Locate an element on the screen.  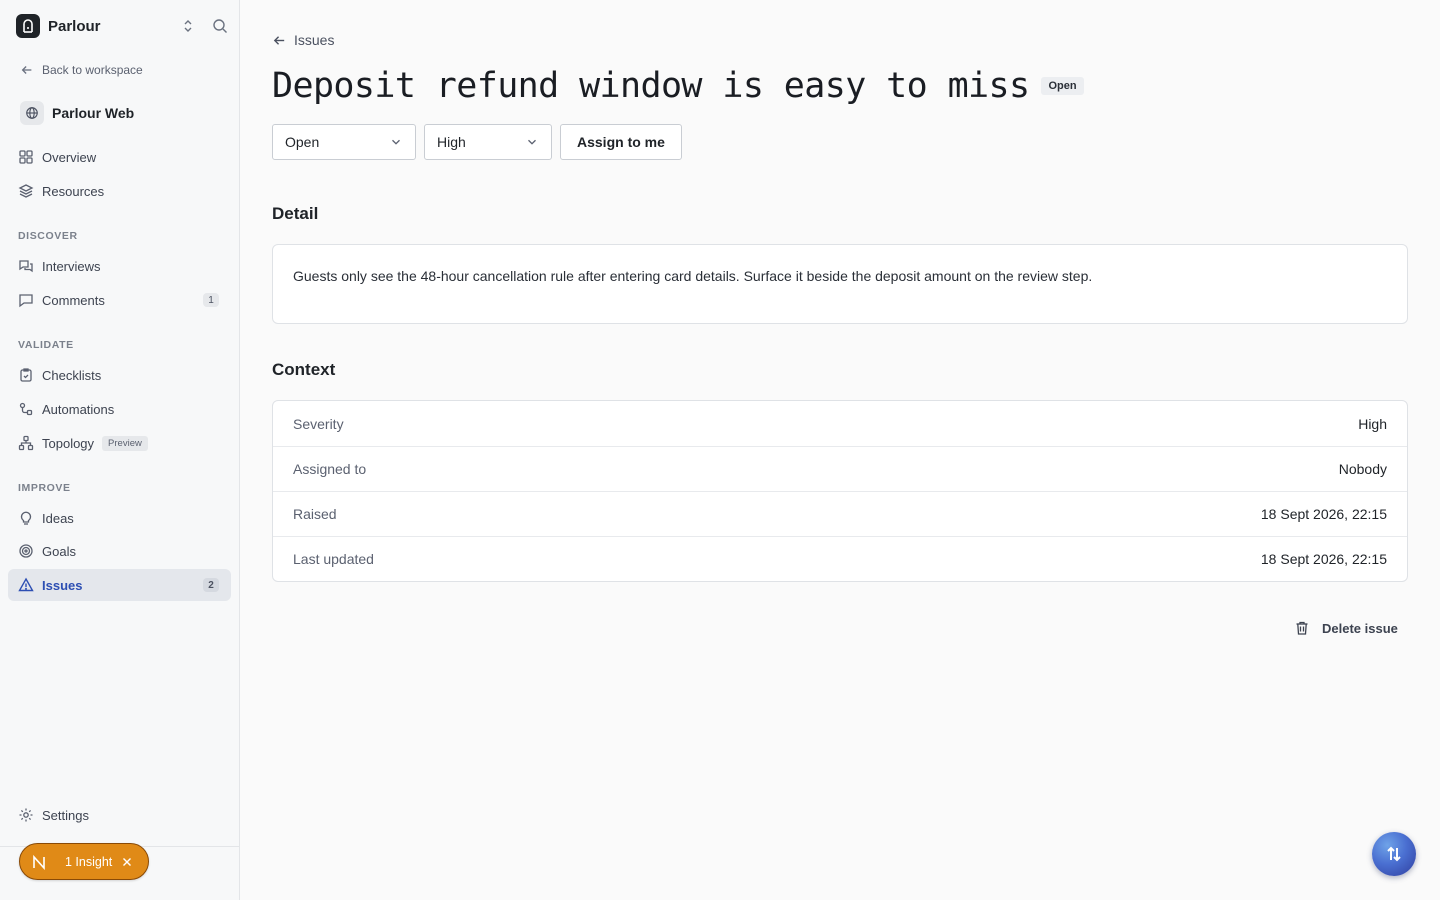
detail-heading: Detail is located at coordinates (295, 213).